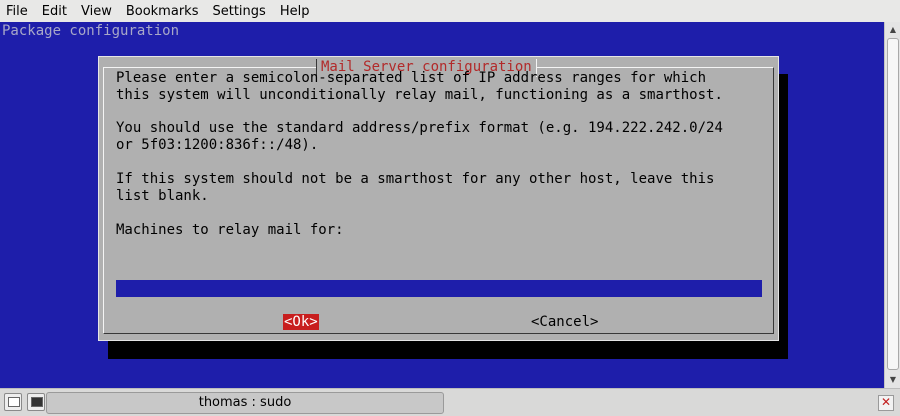 The width and height of the screenshot is (900, 416). Describe the element at coordinates (96, 11) in the screenshot. I see `menu-view: View` at that location.